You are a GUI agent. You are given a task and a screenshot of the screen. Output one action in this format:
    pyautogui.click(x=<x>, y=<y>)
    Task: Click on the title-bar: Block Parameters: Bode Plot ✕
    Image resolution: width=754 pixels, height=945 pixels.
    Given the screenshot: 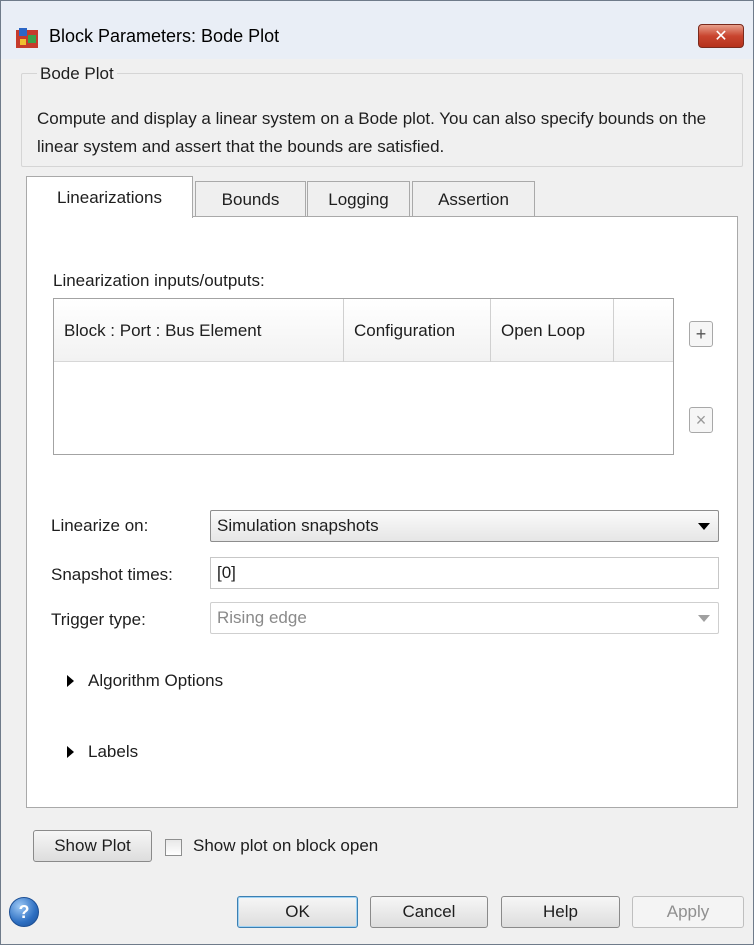 What is the action you would take?
    pyautogui.click(x=377, y=30)
    